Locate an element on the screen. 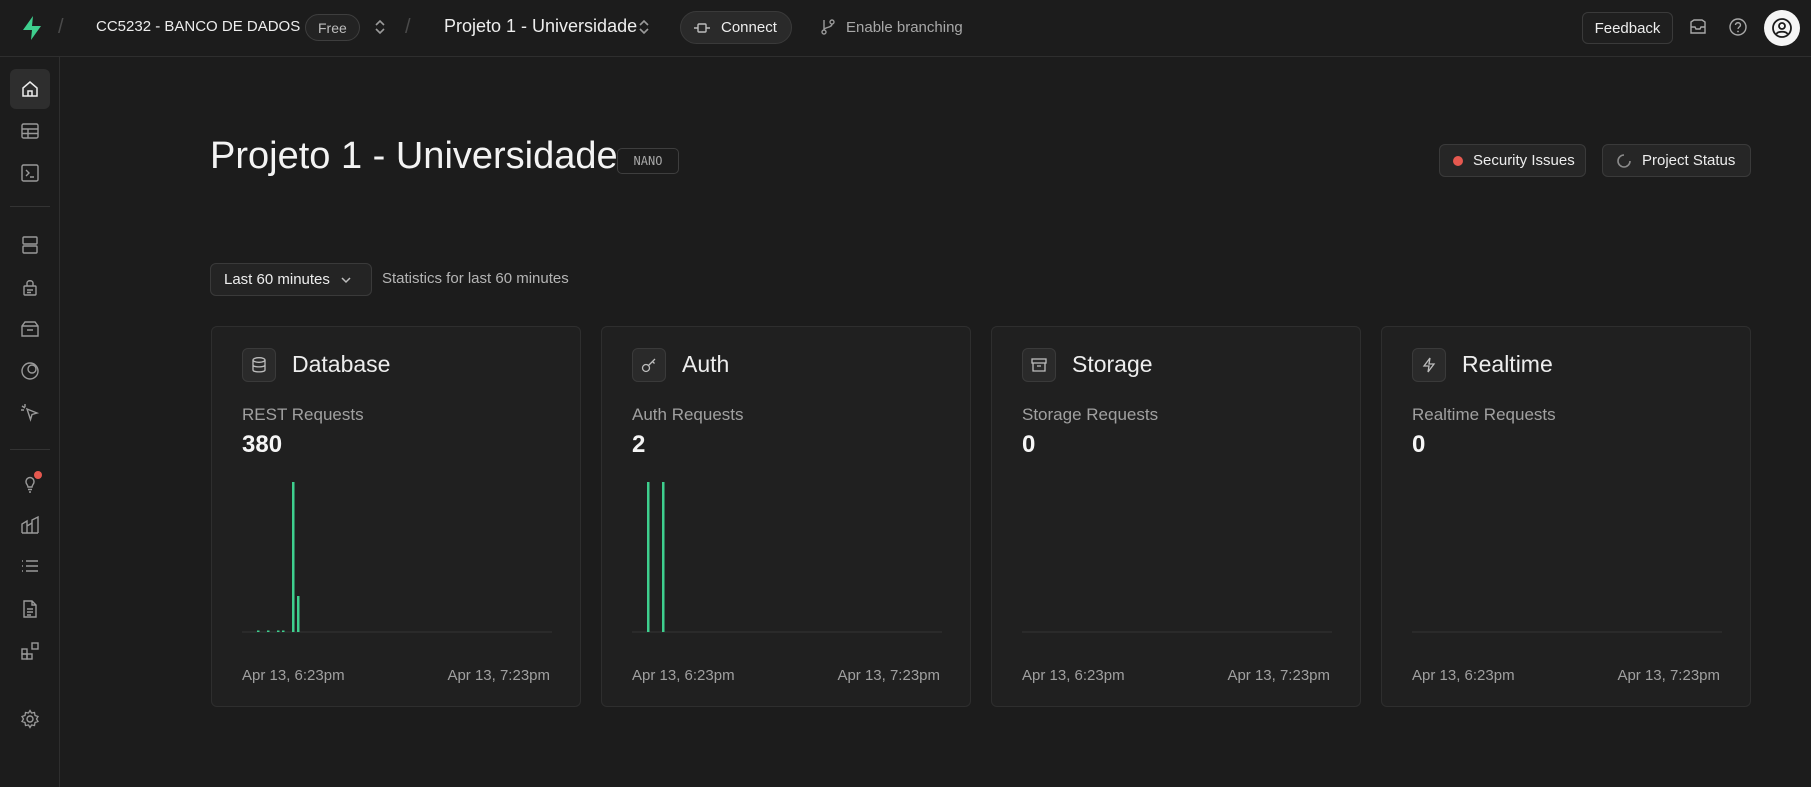  project-switch-chevron-icon is located at coordinates (644, 27).